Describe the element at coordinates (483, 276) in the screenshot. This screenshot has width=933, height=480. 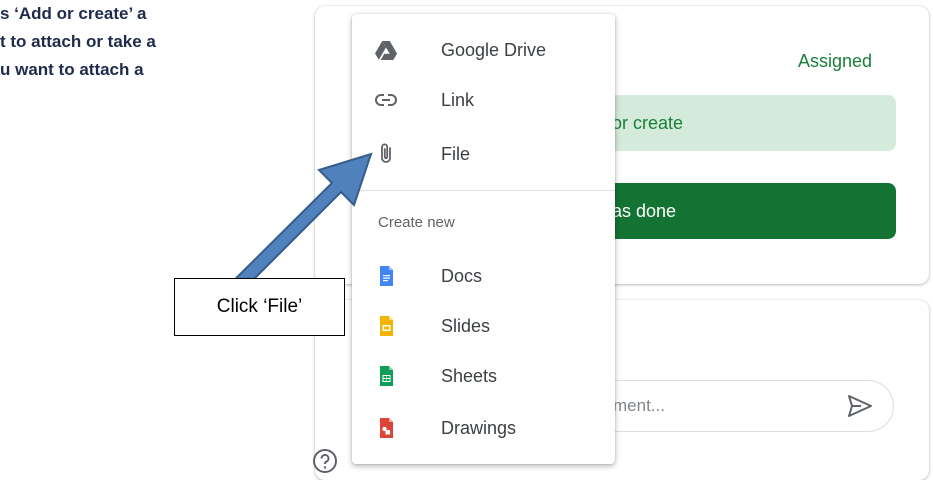
I see `menu-item-docs: Docs` at that location.